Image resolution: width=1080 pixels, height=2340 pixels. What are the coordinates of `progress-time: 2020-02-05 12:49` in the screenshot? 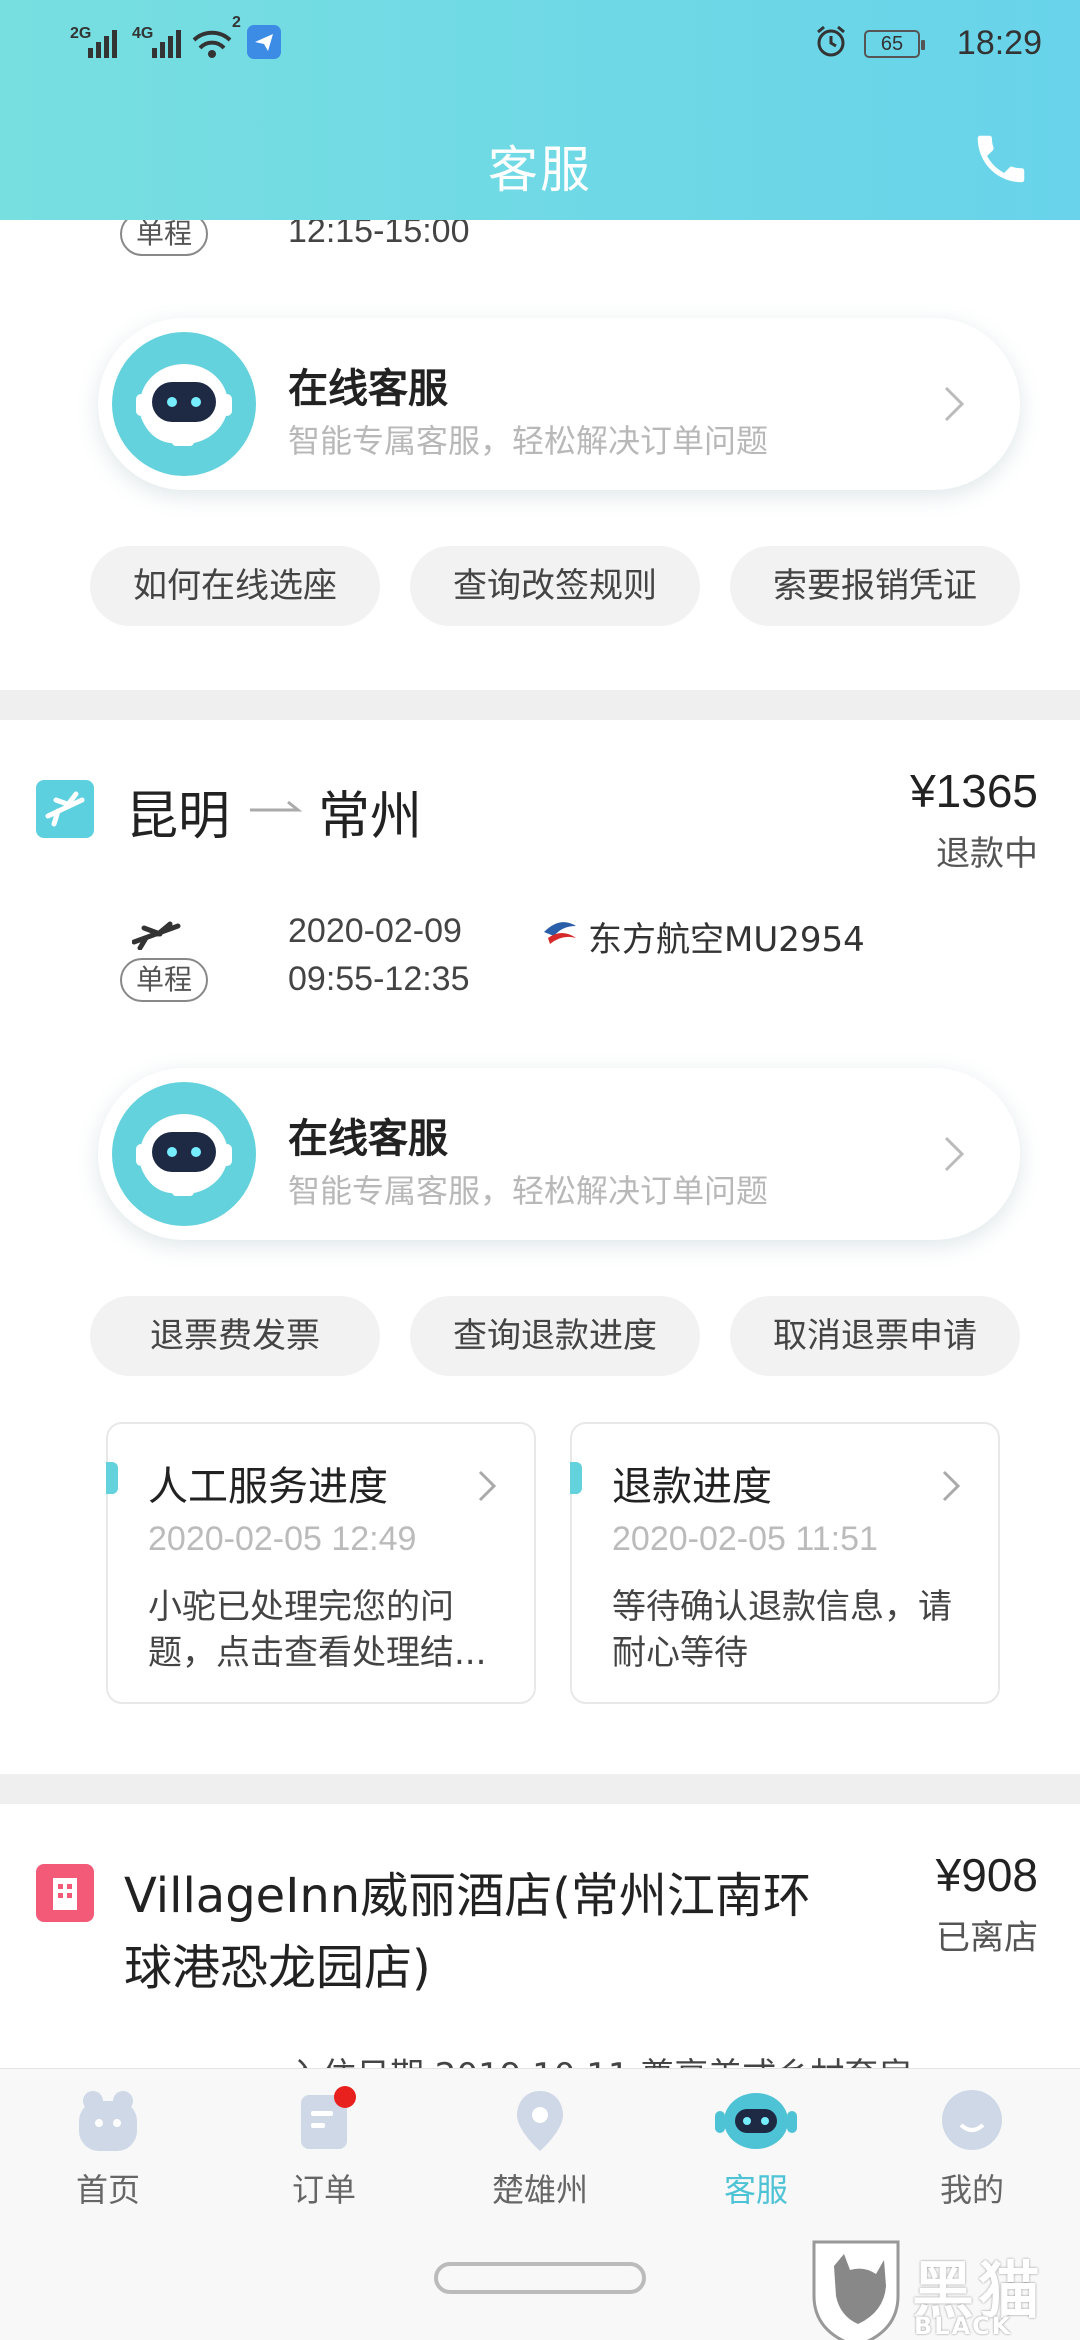 It's located at (282, 1539).